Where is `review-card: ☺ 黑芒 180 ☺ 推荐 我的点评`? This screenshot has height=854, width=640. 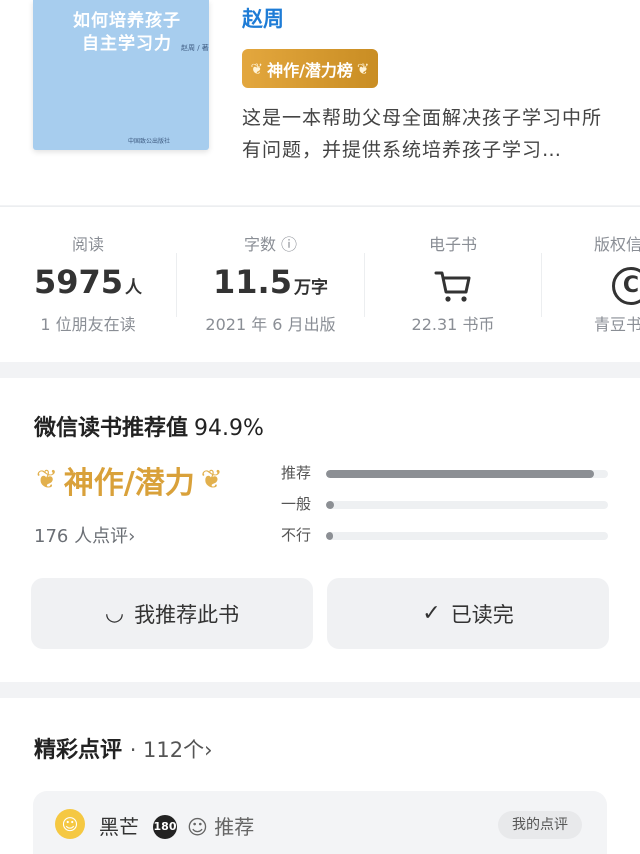
review-card: ☺ 黑芒 180 ☺ 推荐 我的点评 is located at coordinates (320, 822).